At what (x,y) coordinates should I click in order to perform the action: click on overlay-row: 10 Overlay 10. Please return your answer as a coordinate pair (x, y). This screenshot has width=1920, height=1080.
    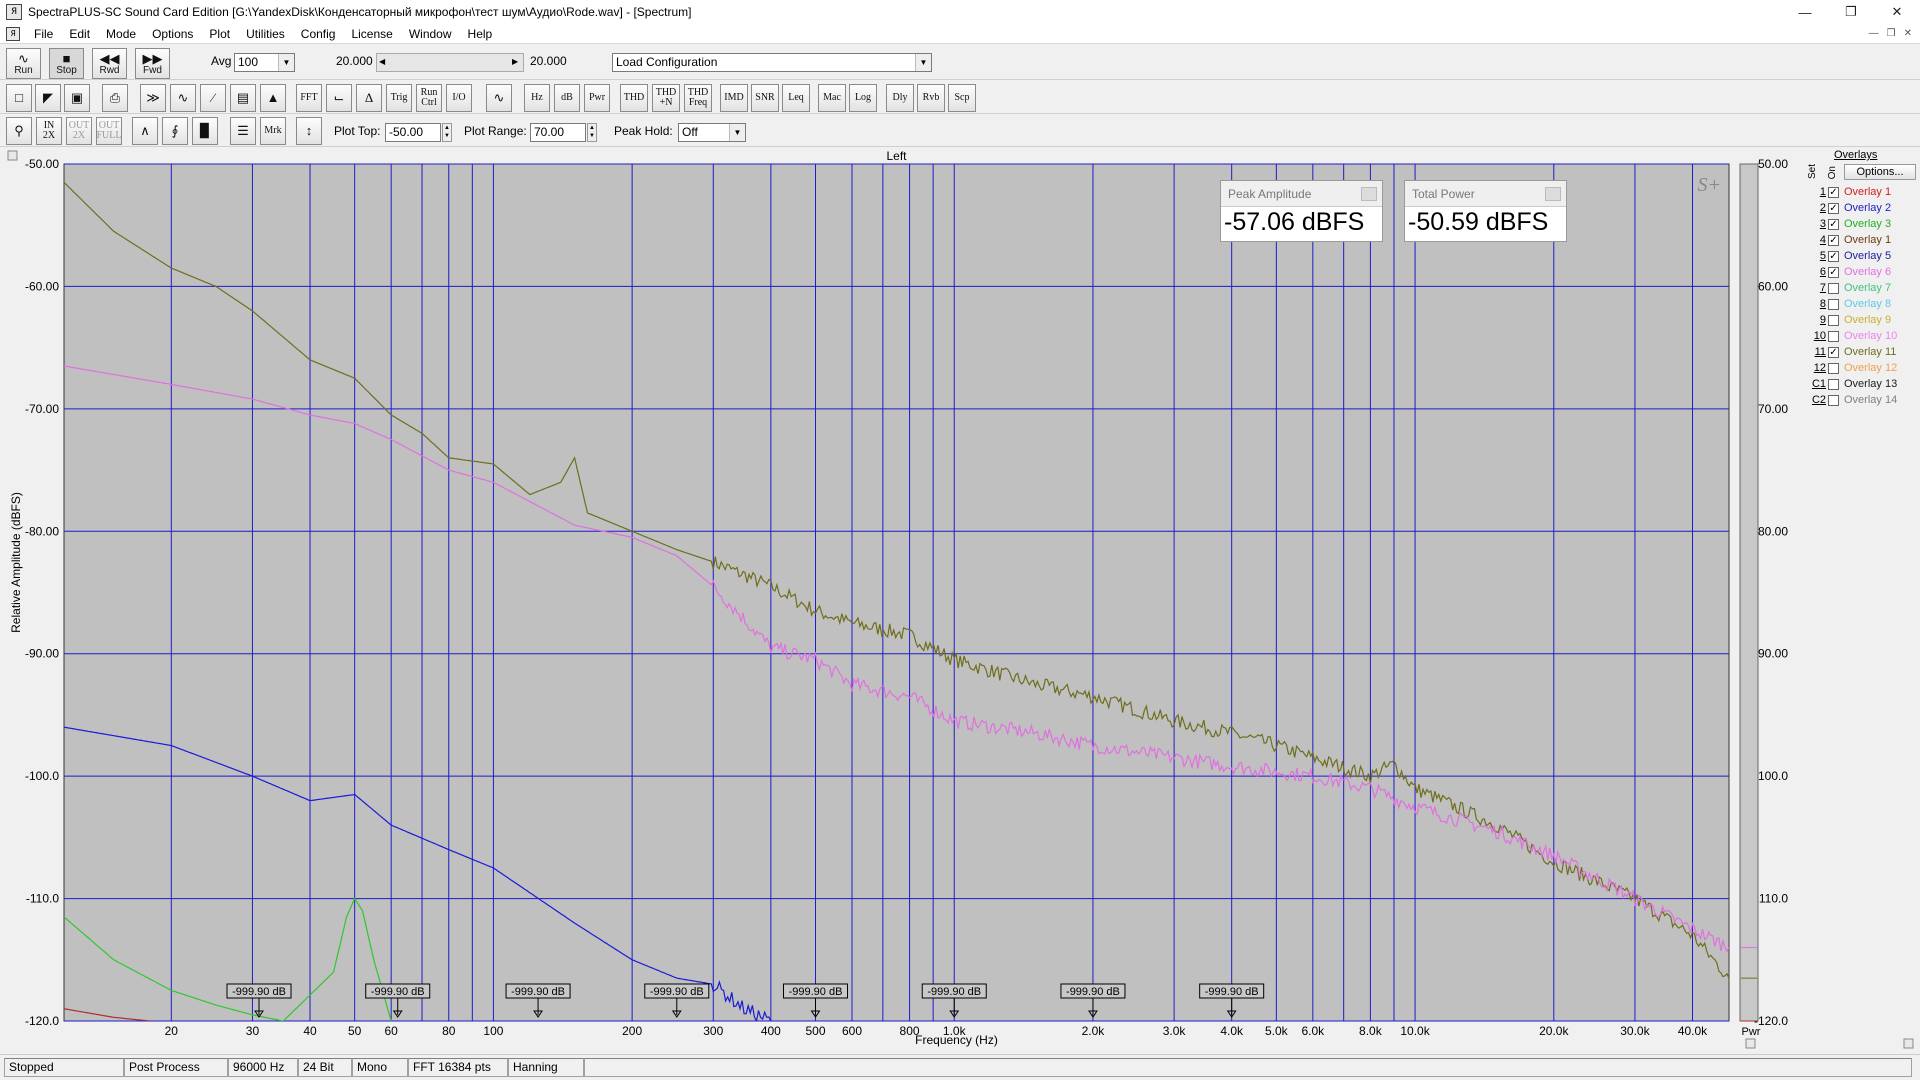
    Looking at the image, I should click on (1860, 336).